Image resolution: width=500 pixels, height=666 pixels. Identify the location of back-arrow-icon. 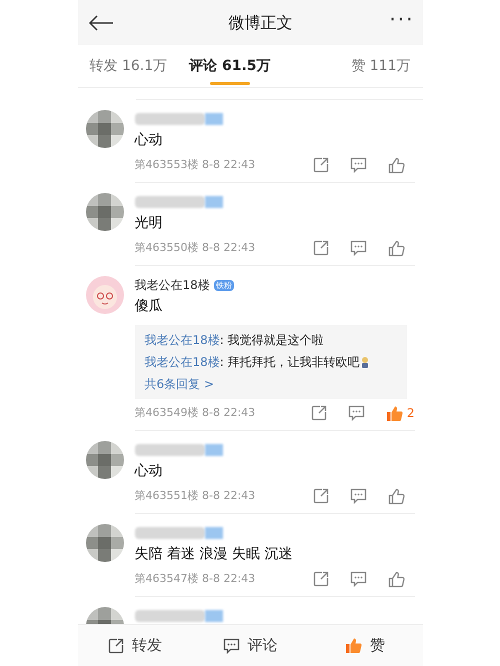
(101, 22).